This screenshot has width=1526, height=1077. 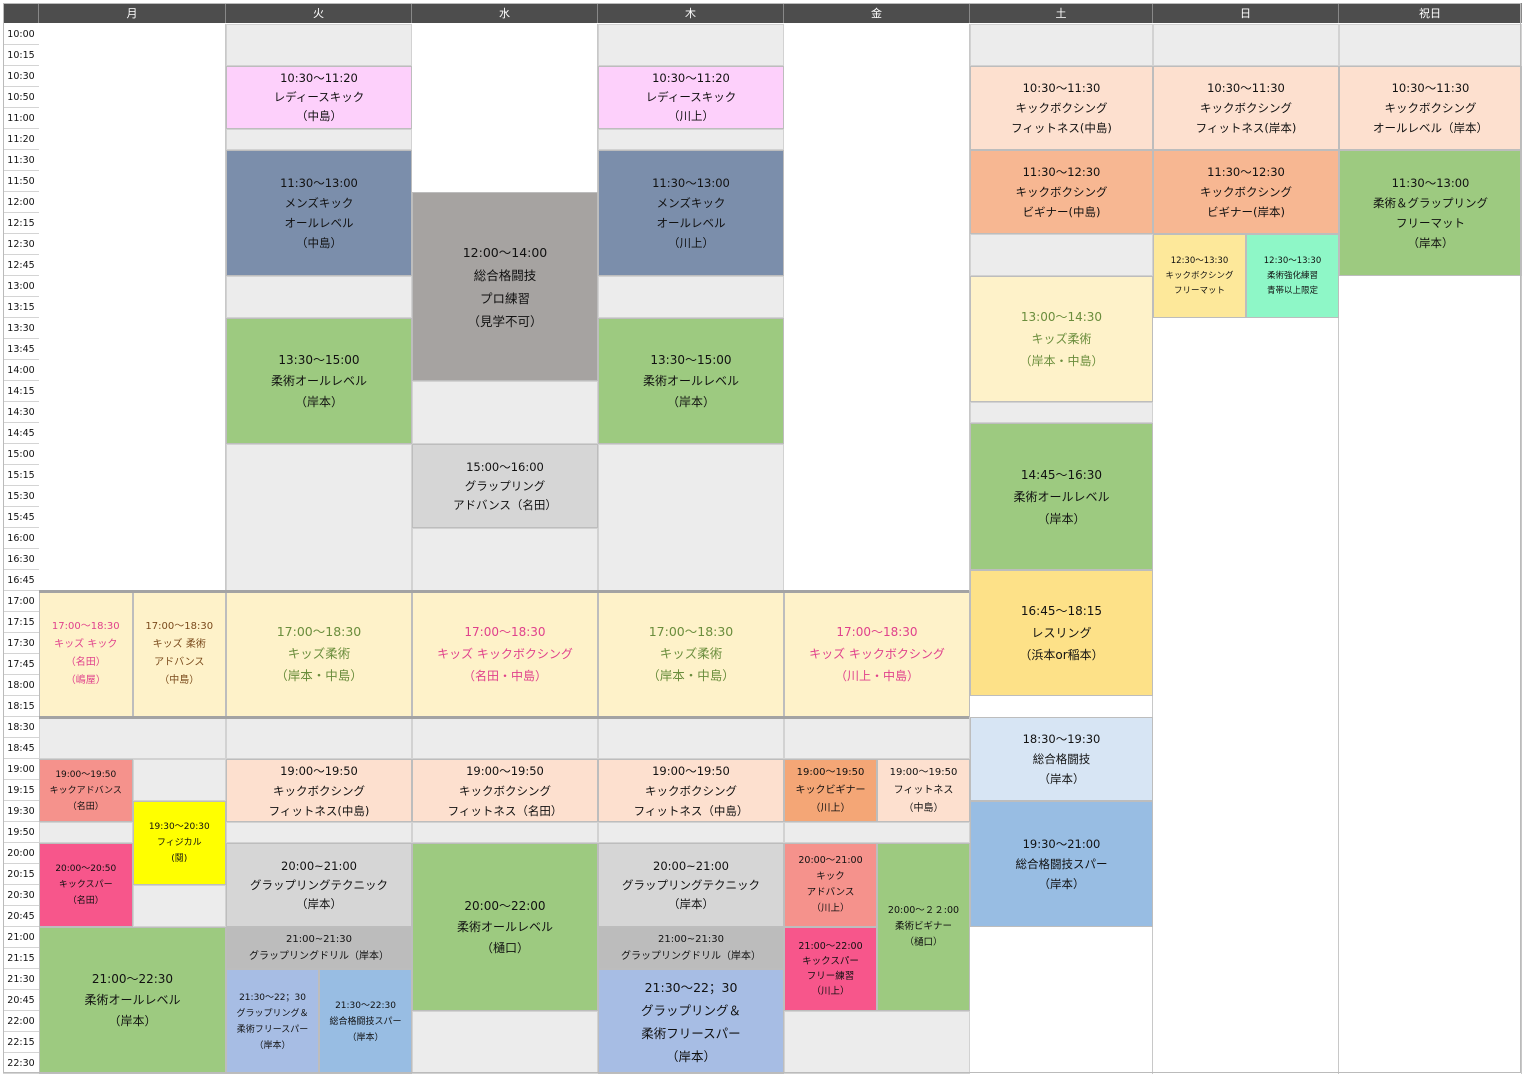 I want to click on time-label: 15:45, so click(x=21, y=517).